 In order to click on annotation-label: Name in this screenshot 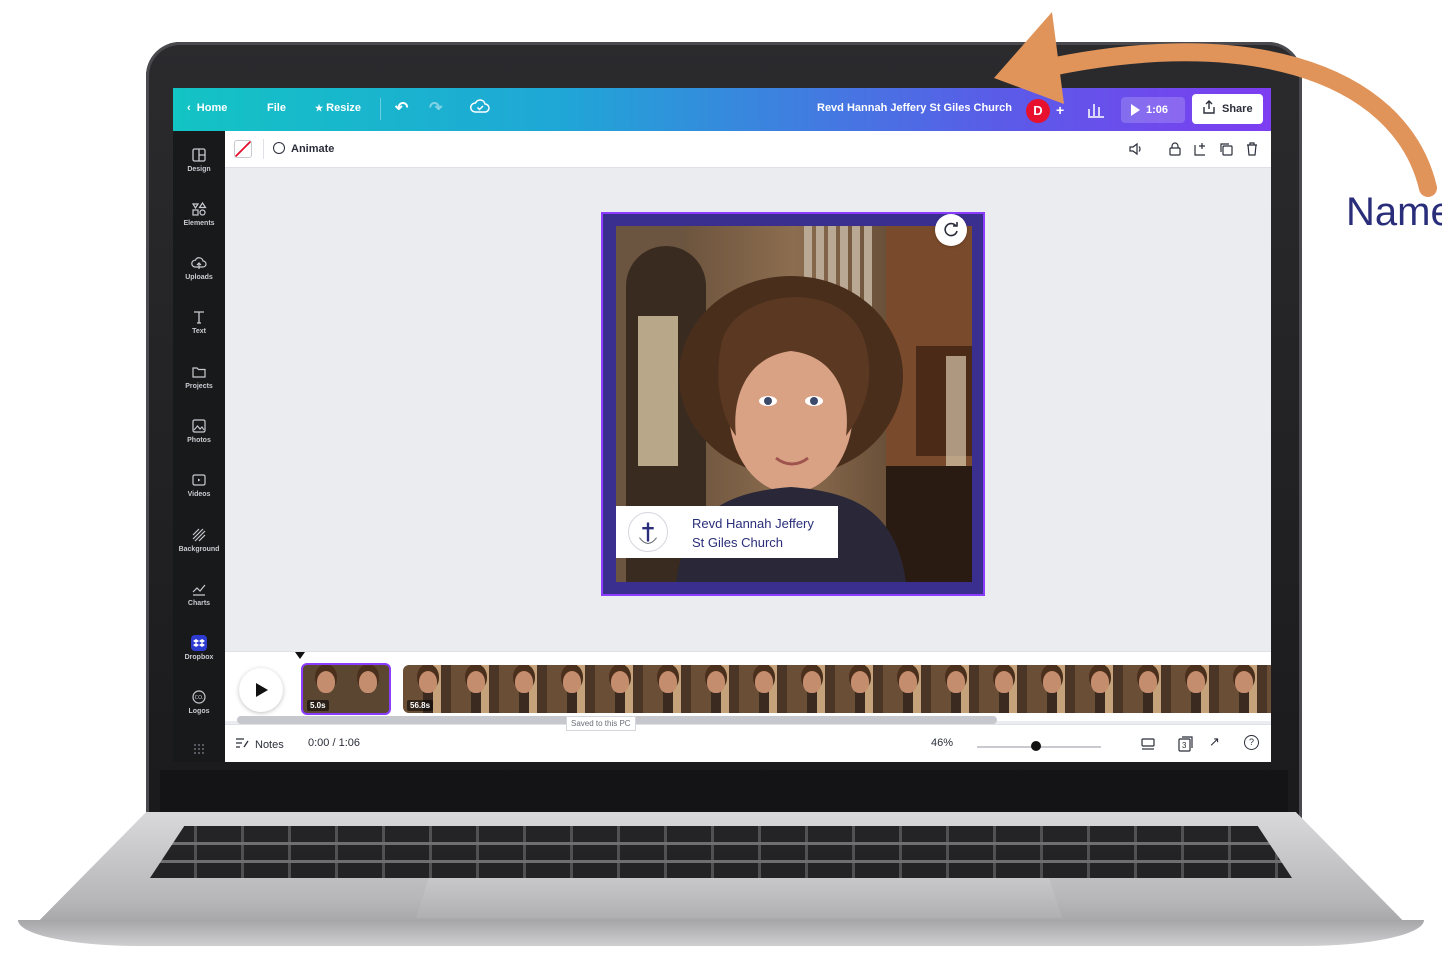, I will do `click(1394, 212)`.